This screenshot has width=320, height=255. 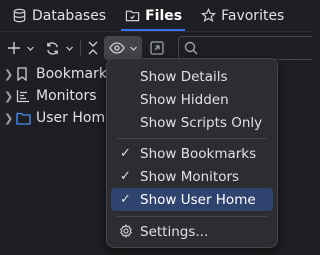 What do you see at coordinates (253, 48) in the screenshot?
I see `search-input` at bounding box center [253, 48].